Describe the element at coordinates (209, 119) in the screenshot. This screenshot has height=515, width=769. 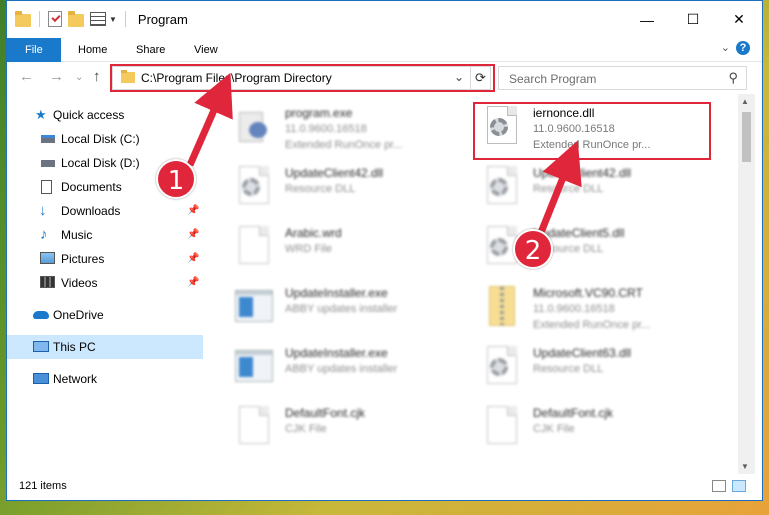
I see `arrow-to-address` at that location.